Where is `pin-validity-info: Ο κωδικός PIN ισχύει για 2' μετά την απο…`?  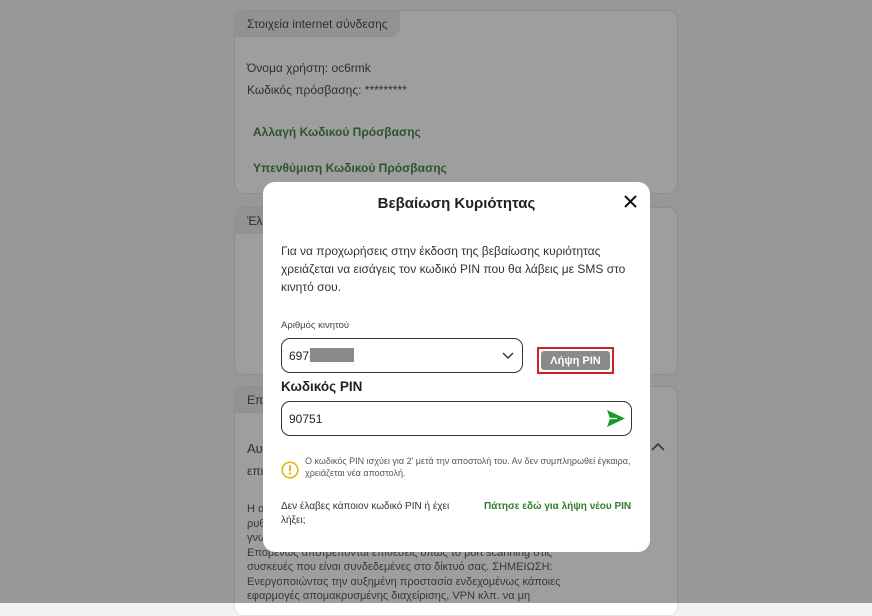
pin-validity-info: Ο κωδικός PIN ισχύει για 2' μετά την απο… is located at coordinates (468, 467).